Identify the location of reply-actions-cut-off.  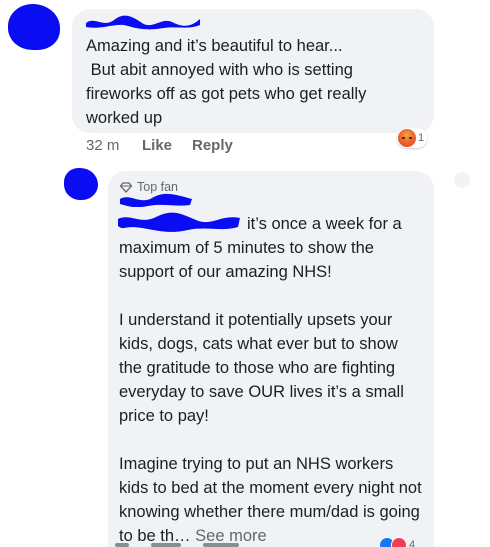
(205, 545).